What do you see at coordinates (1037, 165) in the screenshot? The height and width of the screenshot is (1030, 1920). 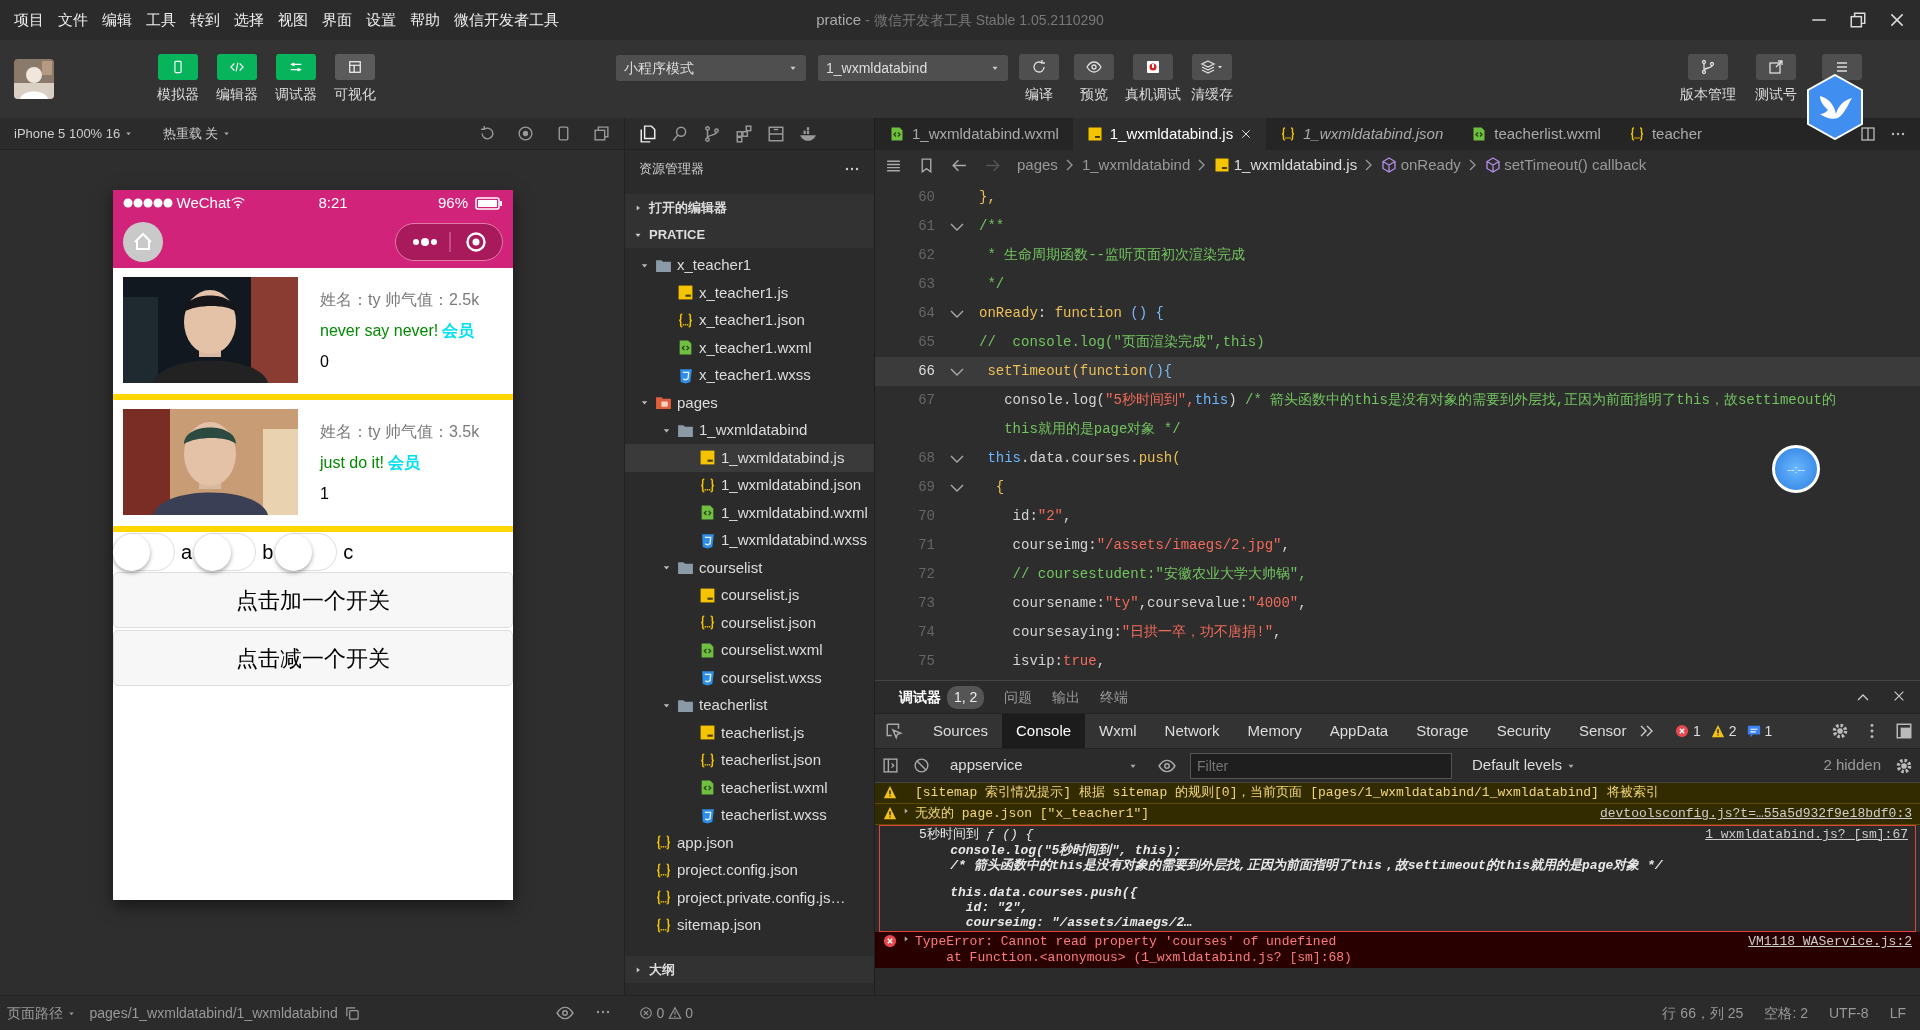 I see `breadcrumb-item: pages` at bounding box center [1037, 165].